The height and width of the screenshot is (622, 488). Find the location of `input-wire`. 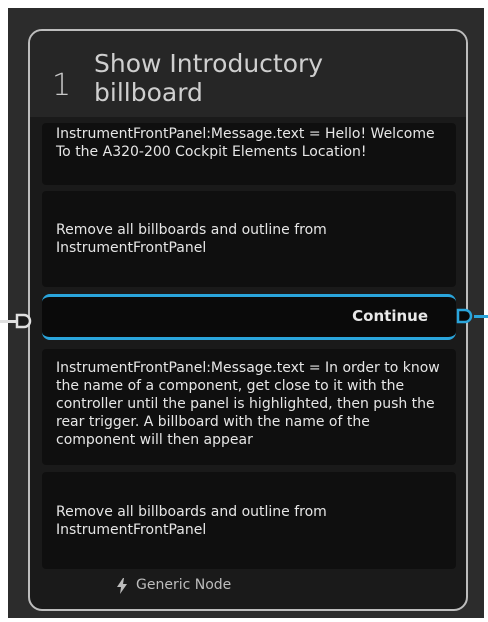

input-wire is located at coordinates (8, 321).